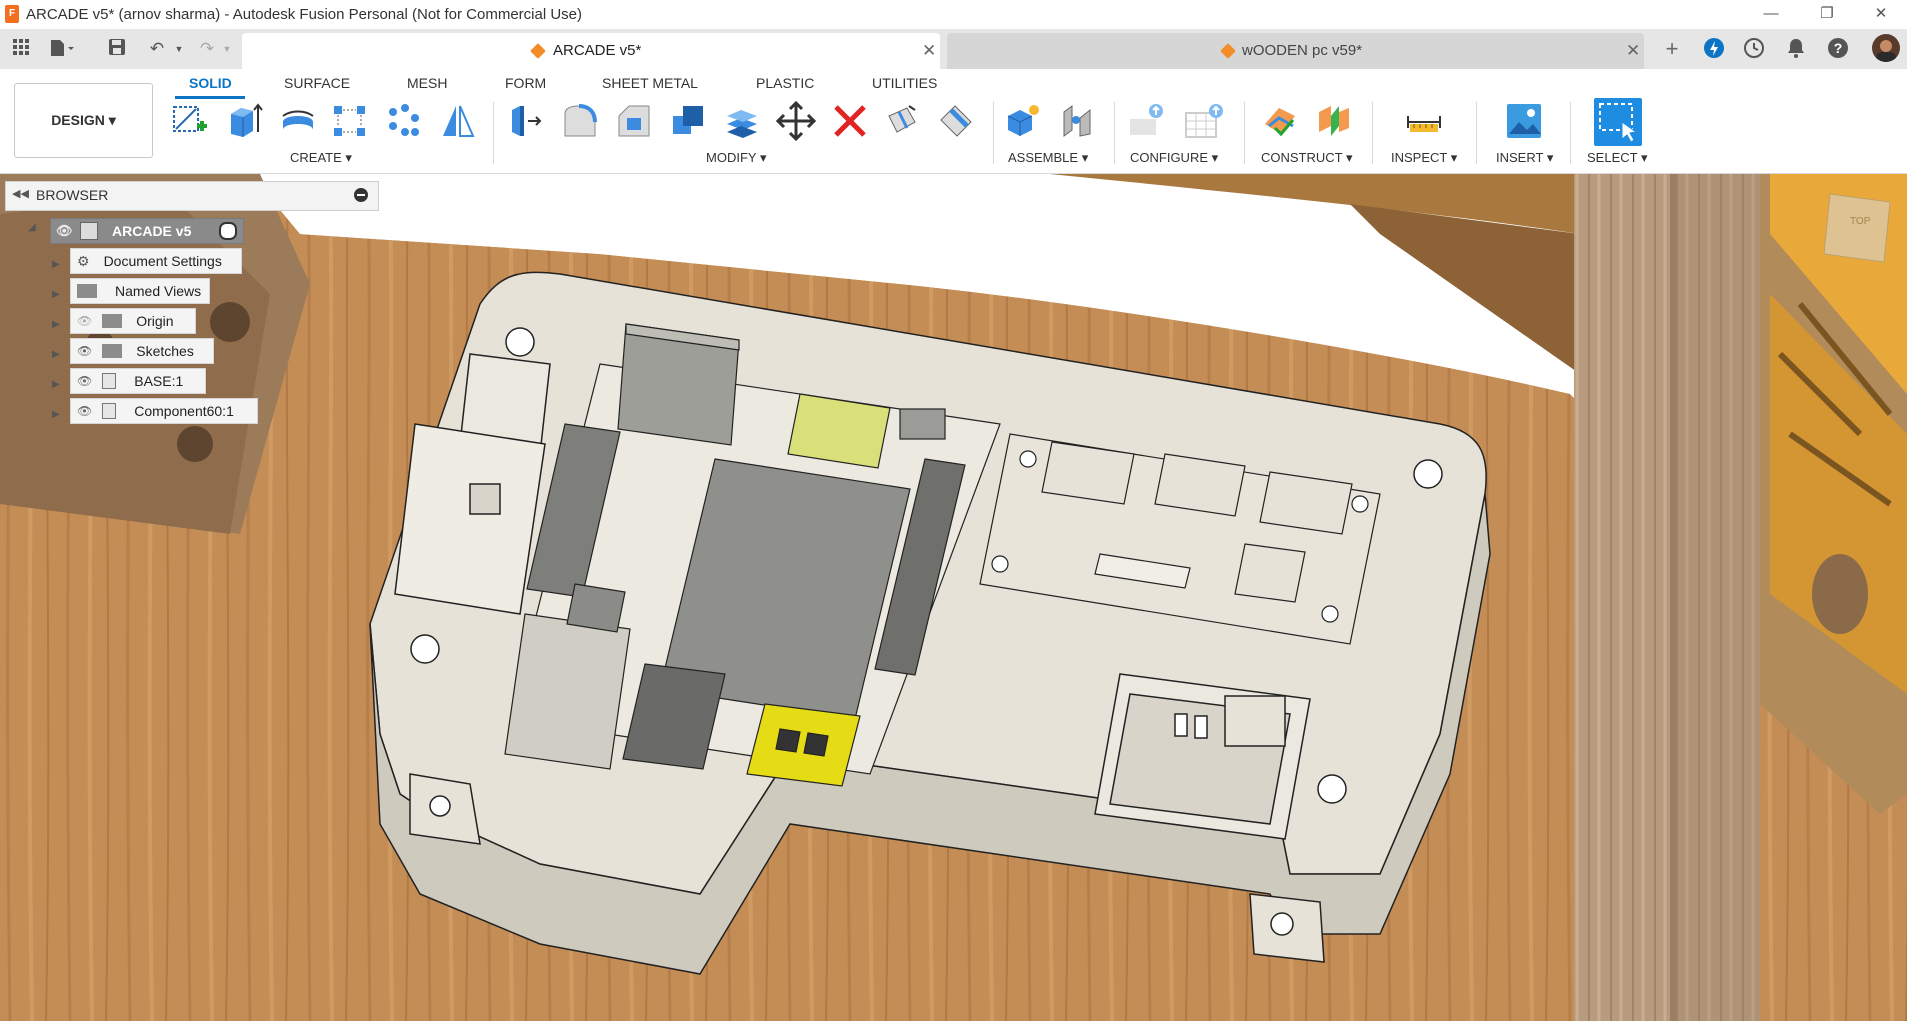  Describe the element at coordinates (525, 83) in the screenshot. I see `tab-form: FORM` at that location.